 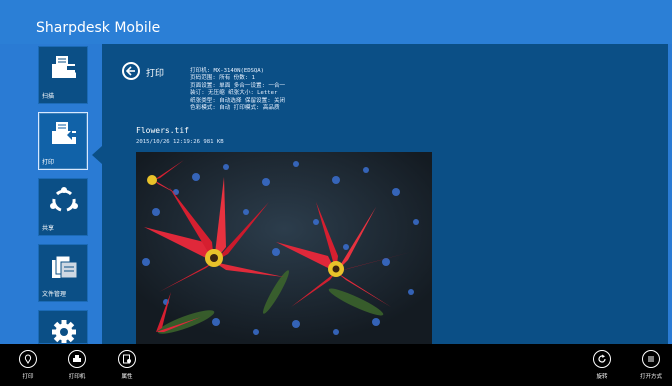 I want to click on button-label: 属性, so click(x=127, y=377).